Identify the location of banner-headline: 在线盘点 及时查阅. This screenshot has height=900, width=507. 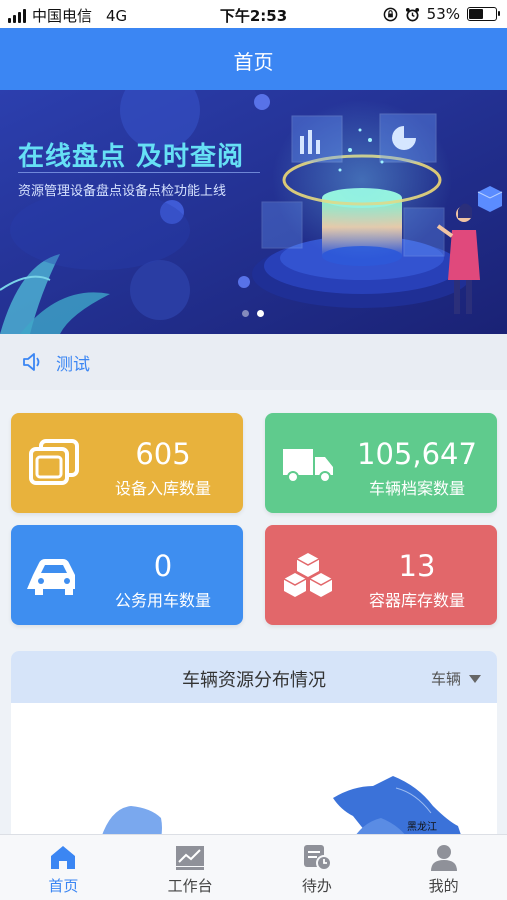
(131, 157).